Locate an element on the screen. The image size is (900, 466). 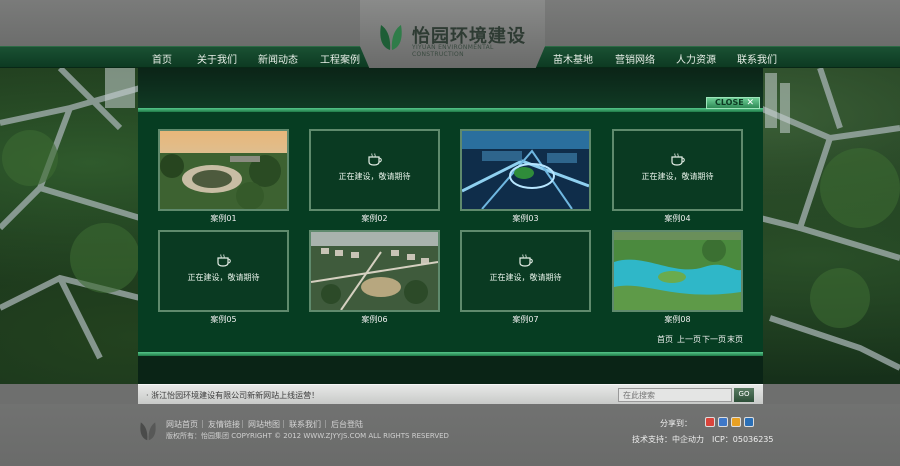
pager-prev: 上一页 is located at coordinates (689, 339).